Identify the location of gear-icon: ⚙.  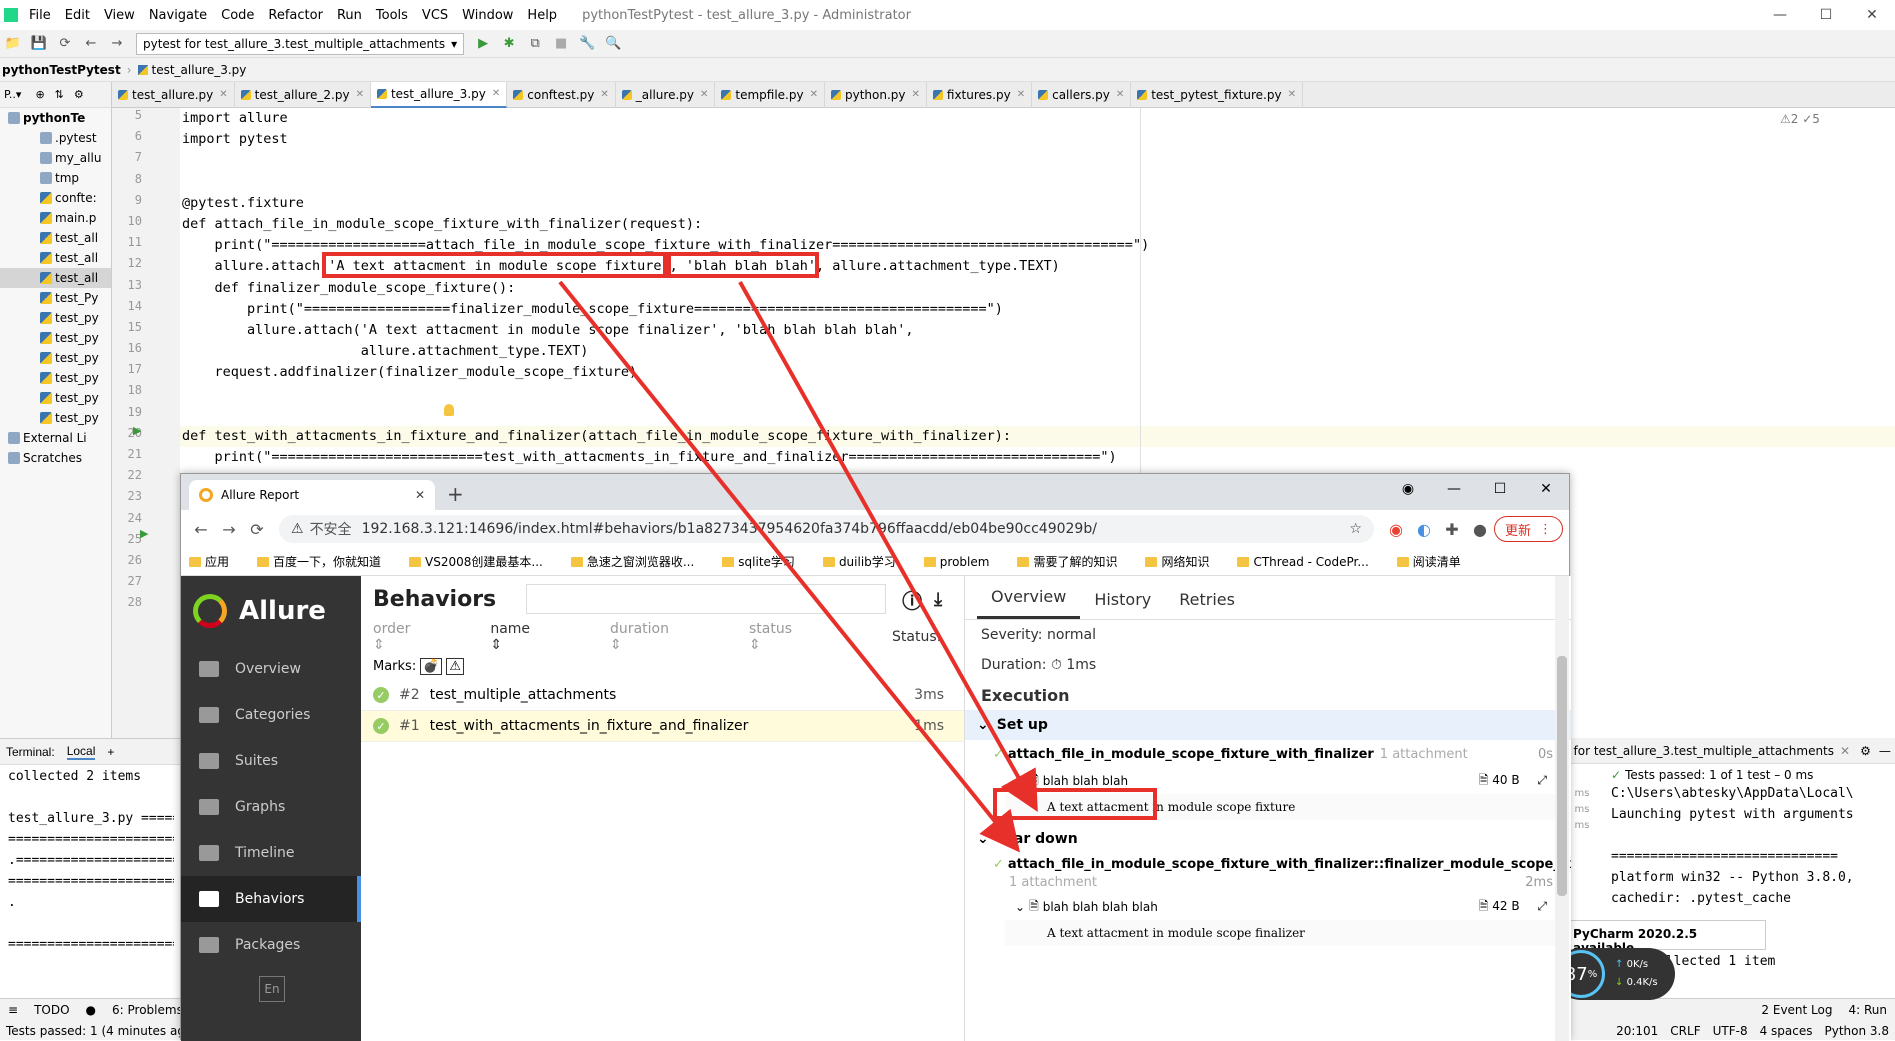
(1865, 751).